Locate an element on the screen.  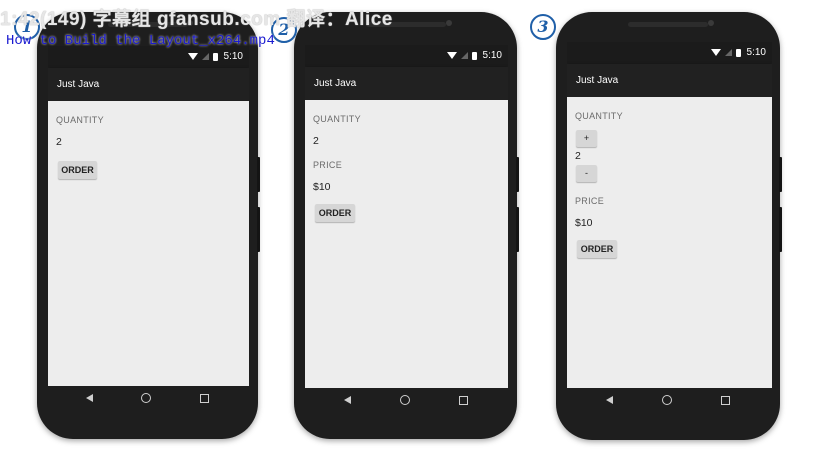
subtitle-credit: 1:42(149) 字幕组 gfansub.com 翻译：Alice is located at coordinates (196, 19).